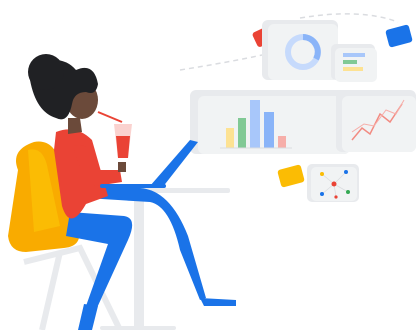 This screenshot has width=418, height=330. Describe the element at coordinates (333, 183) in the screenshot. I see `network-card` at that location.